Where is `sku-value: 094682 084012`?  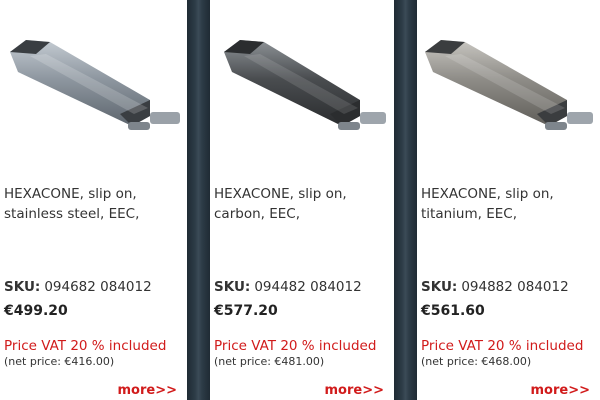
sku-value: 094682 084012 is located at coordinates (98, 287).